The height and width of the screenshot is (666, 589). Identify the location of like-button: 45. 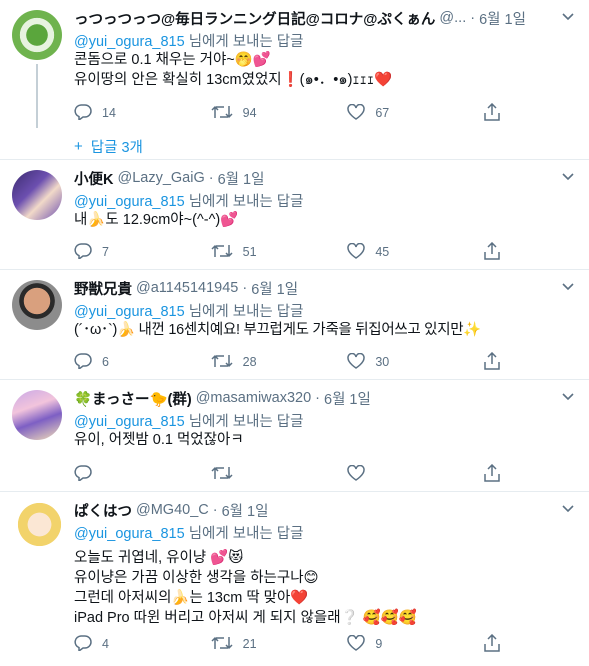
(397, 252).